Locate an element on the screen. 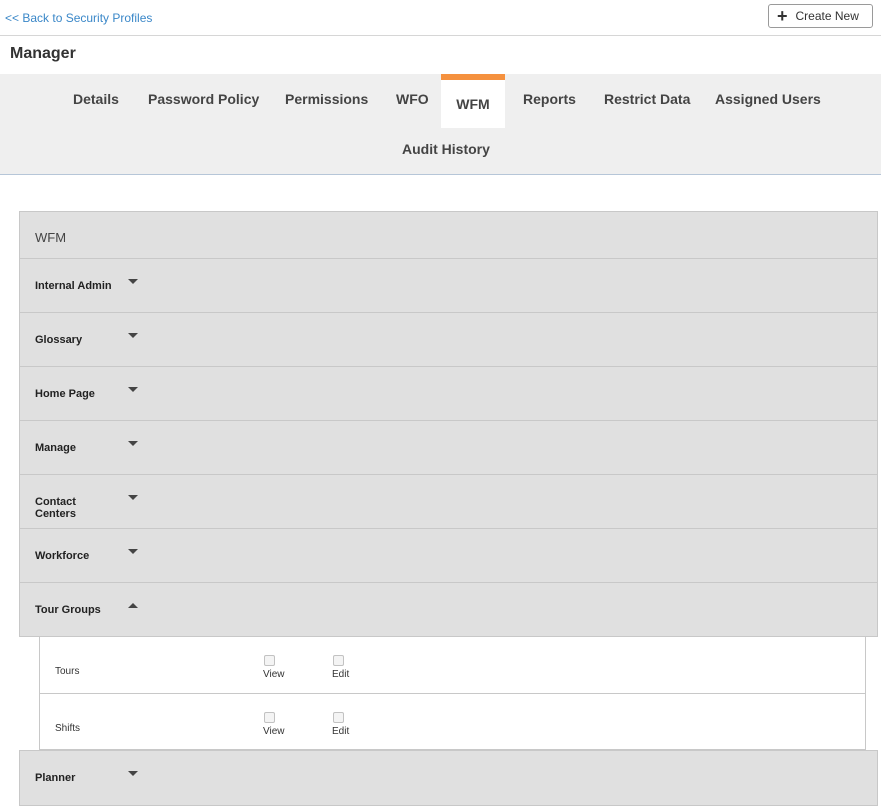 The height and width of the screenshot is (806, 881). group-contact-centers: Contact Centers is located at coordinates (448, 501).